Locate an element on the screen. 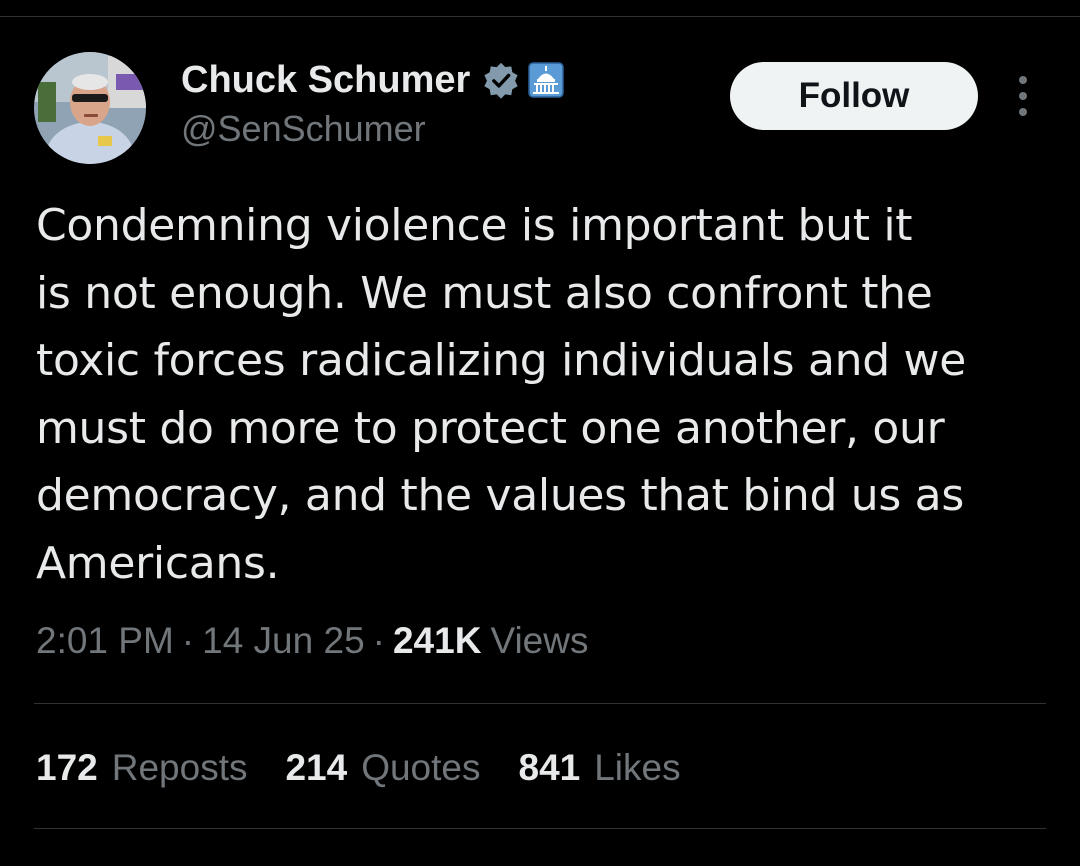 The image size is (1080, 866). tweet-time: 2:01 PM is located at coordinates (105, 641).